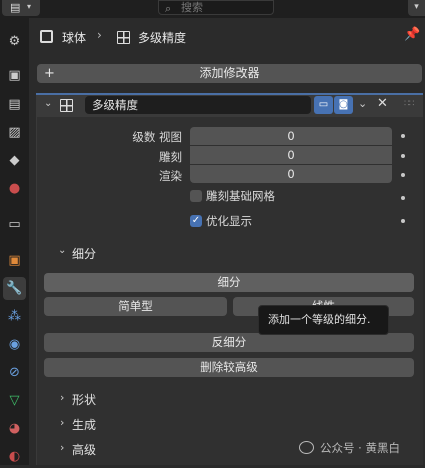  Describe the element at coordinates (162, 38) in the screenshot. I see `breadcrumb-modifier: 多级精度` at that location.